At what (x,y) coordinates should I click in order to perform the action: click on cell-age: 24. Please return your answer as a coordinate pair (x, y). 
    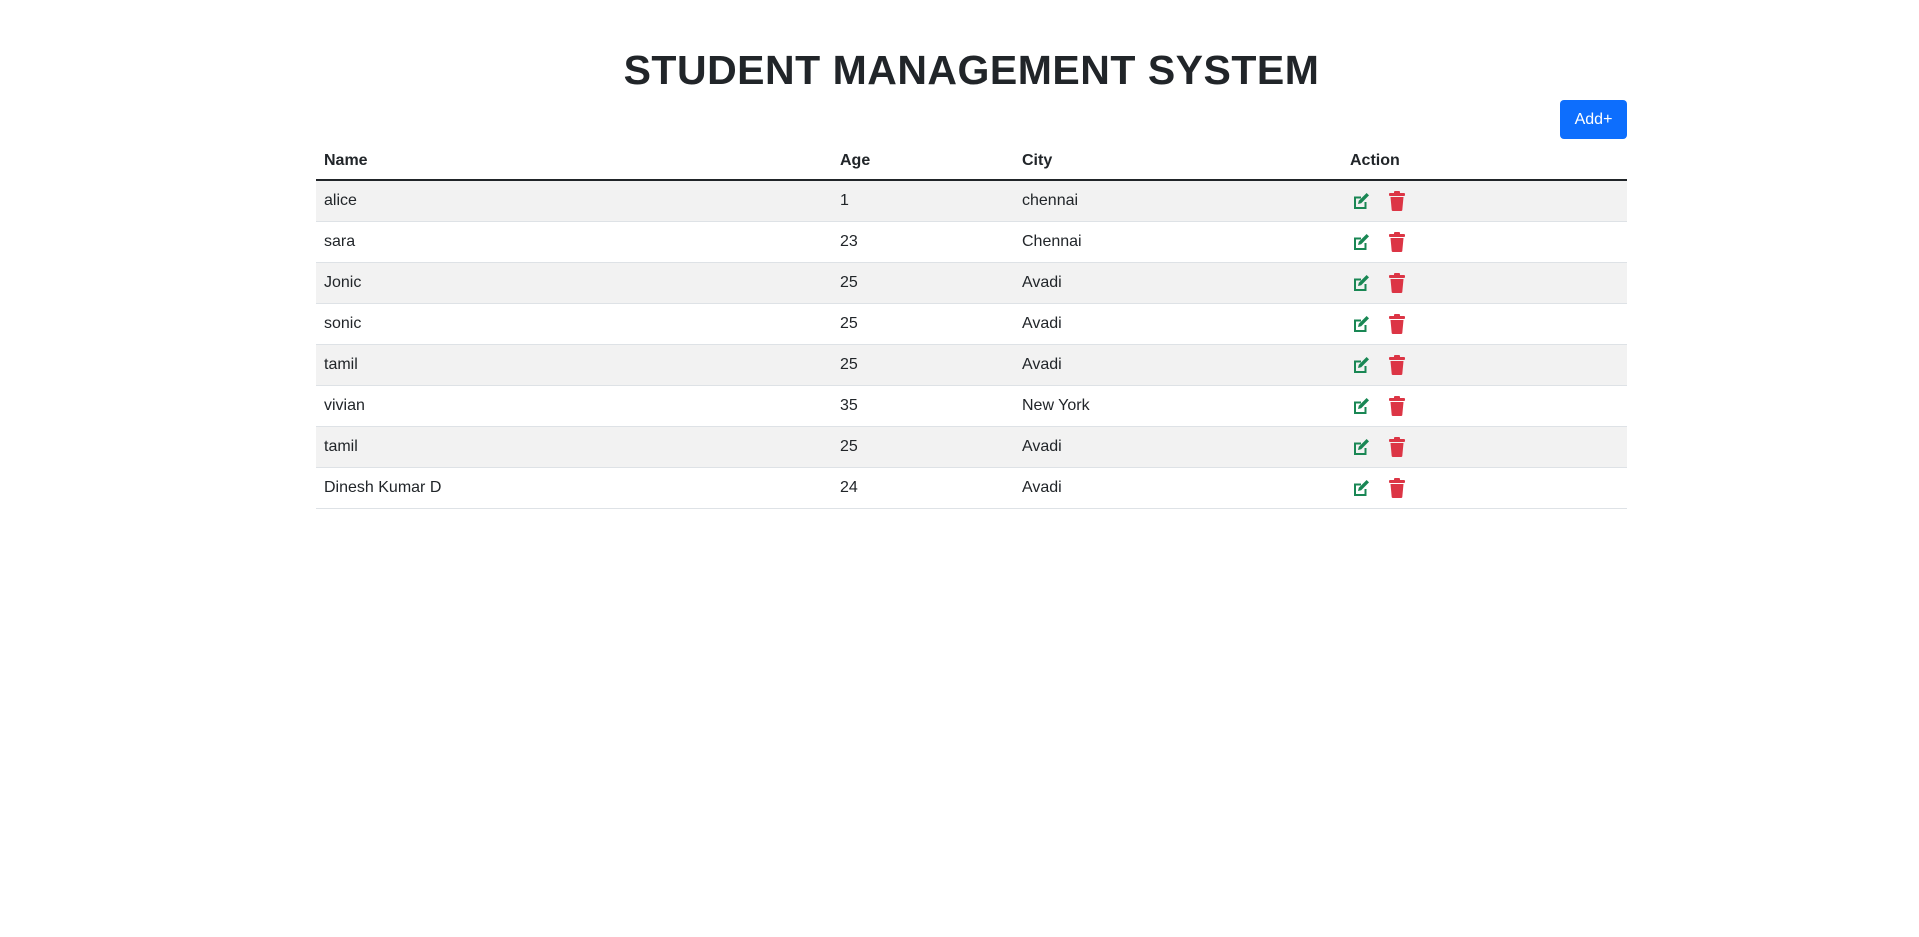
    Looking at the image, I should click on (923, 488).